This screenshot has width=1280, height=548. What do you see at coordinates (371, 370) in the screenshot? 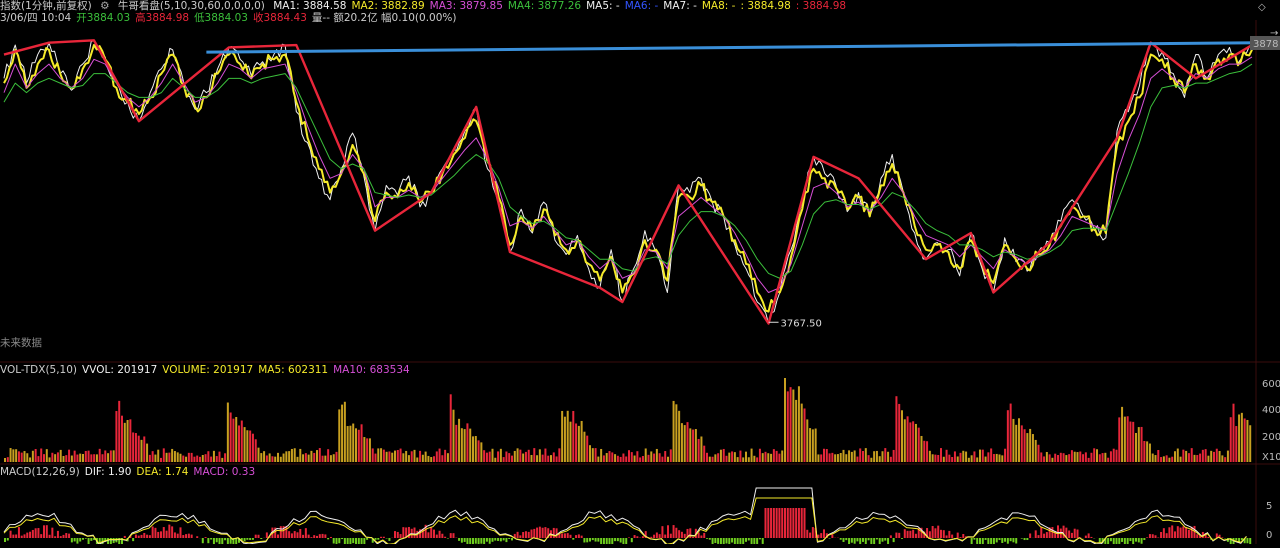
I see `volume-header-item-4: MA10: 683534` at bounding box center [371, 370].